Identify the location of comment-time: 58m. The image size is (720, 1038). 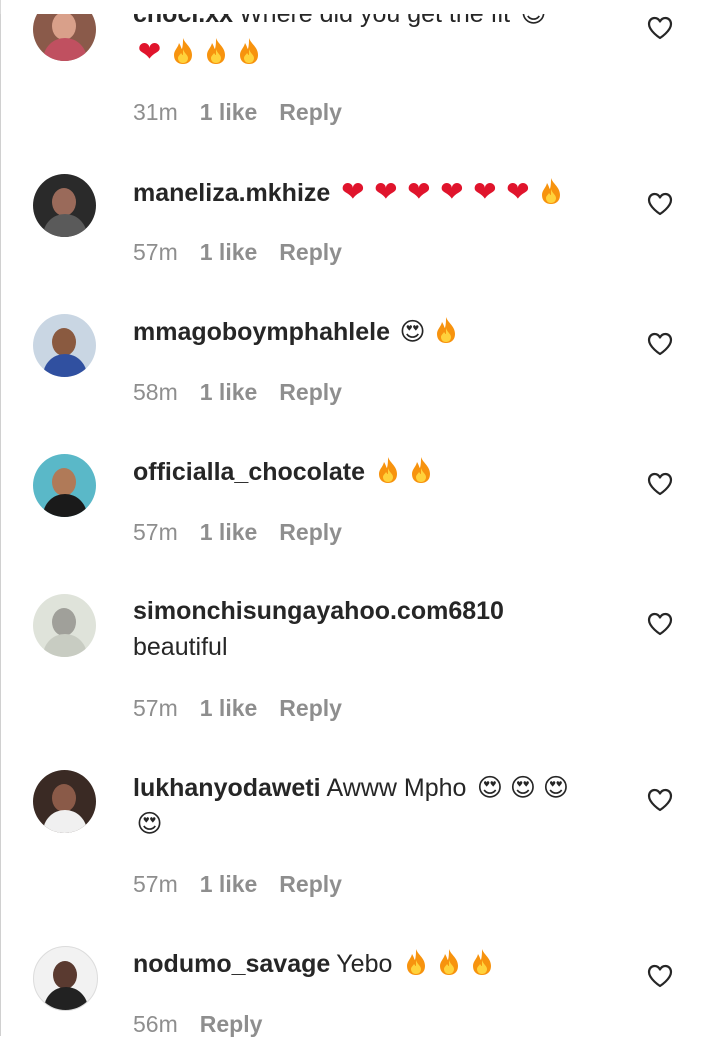
(155, 392).